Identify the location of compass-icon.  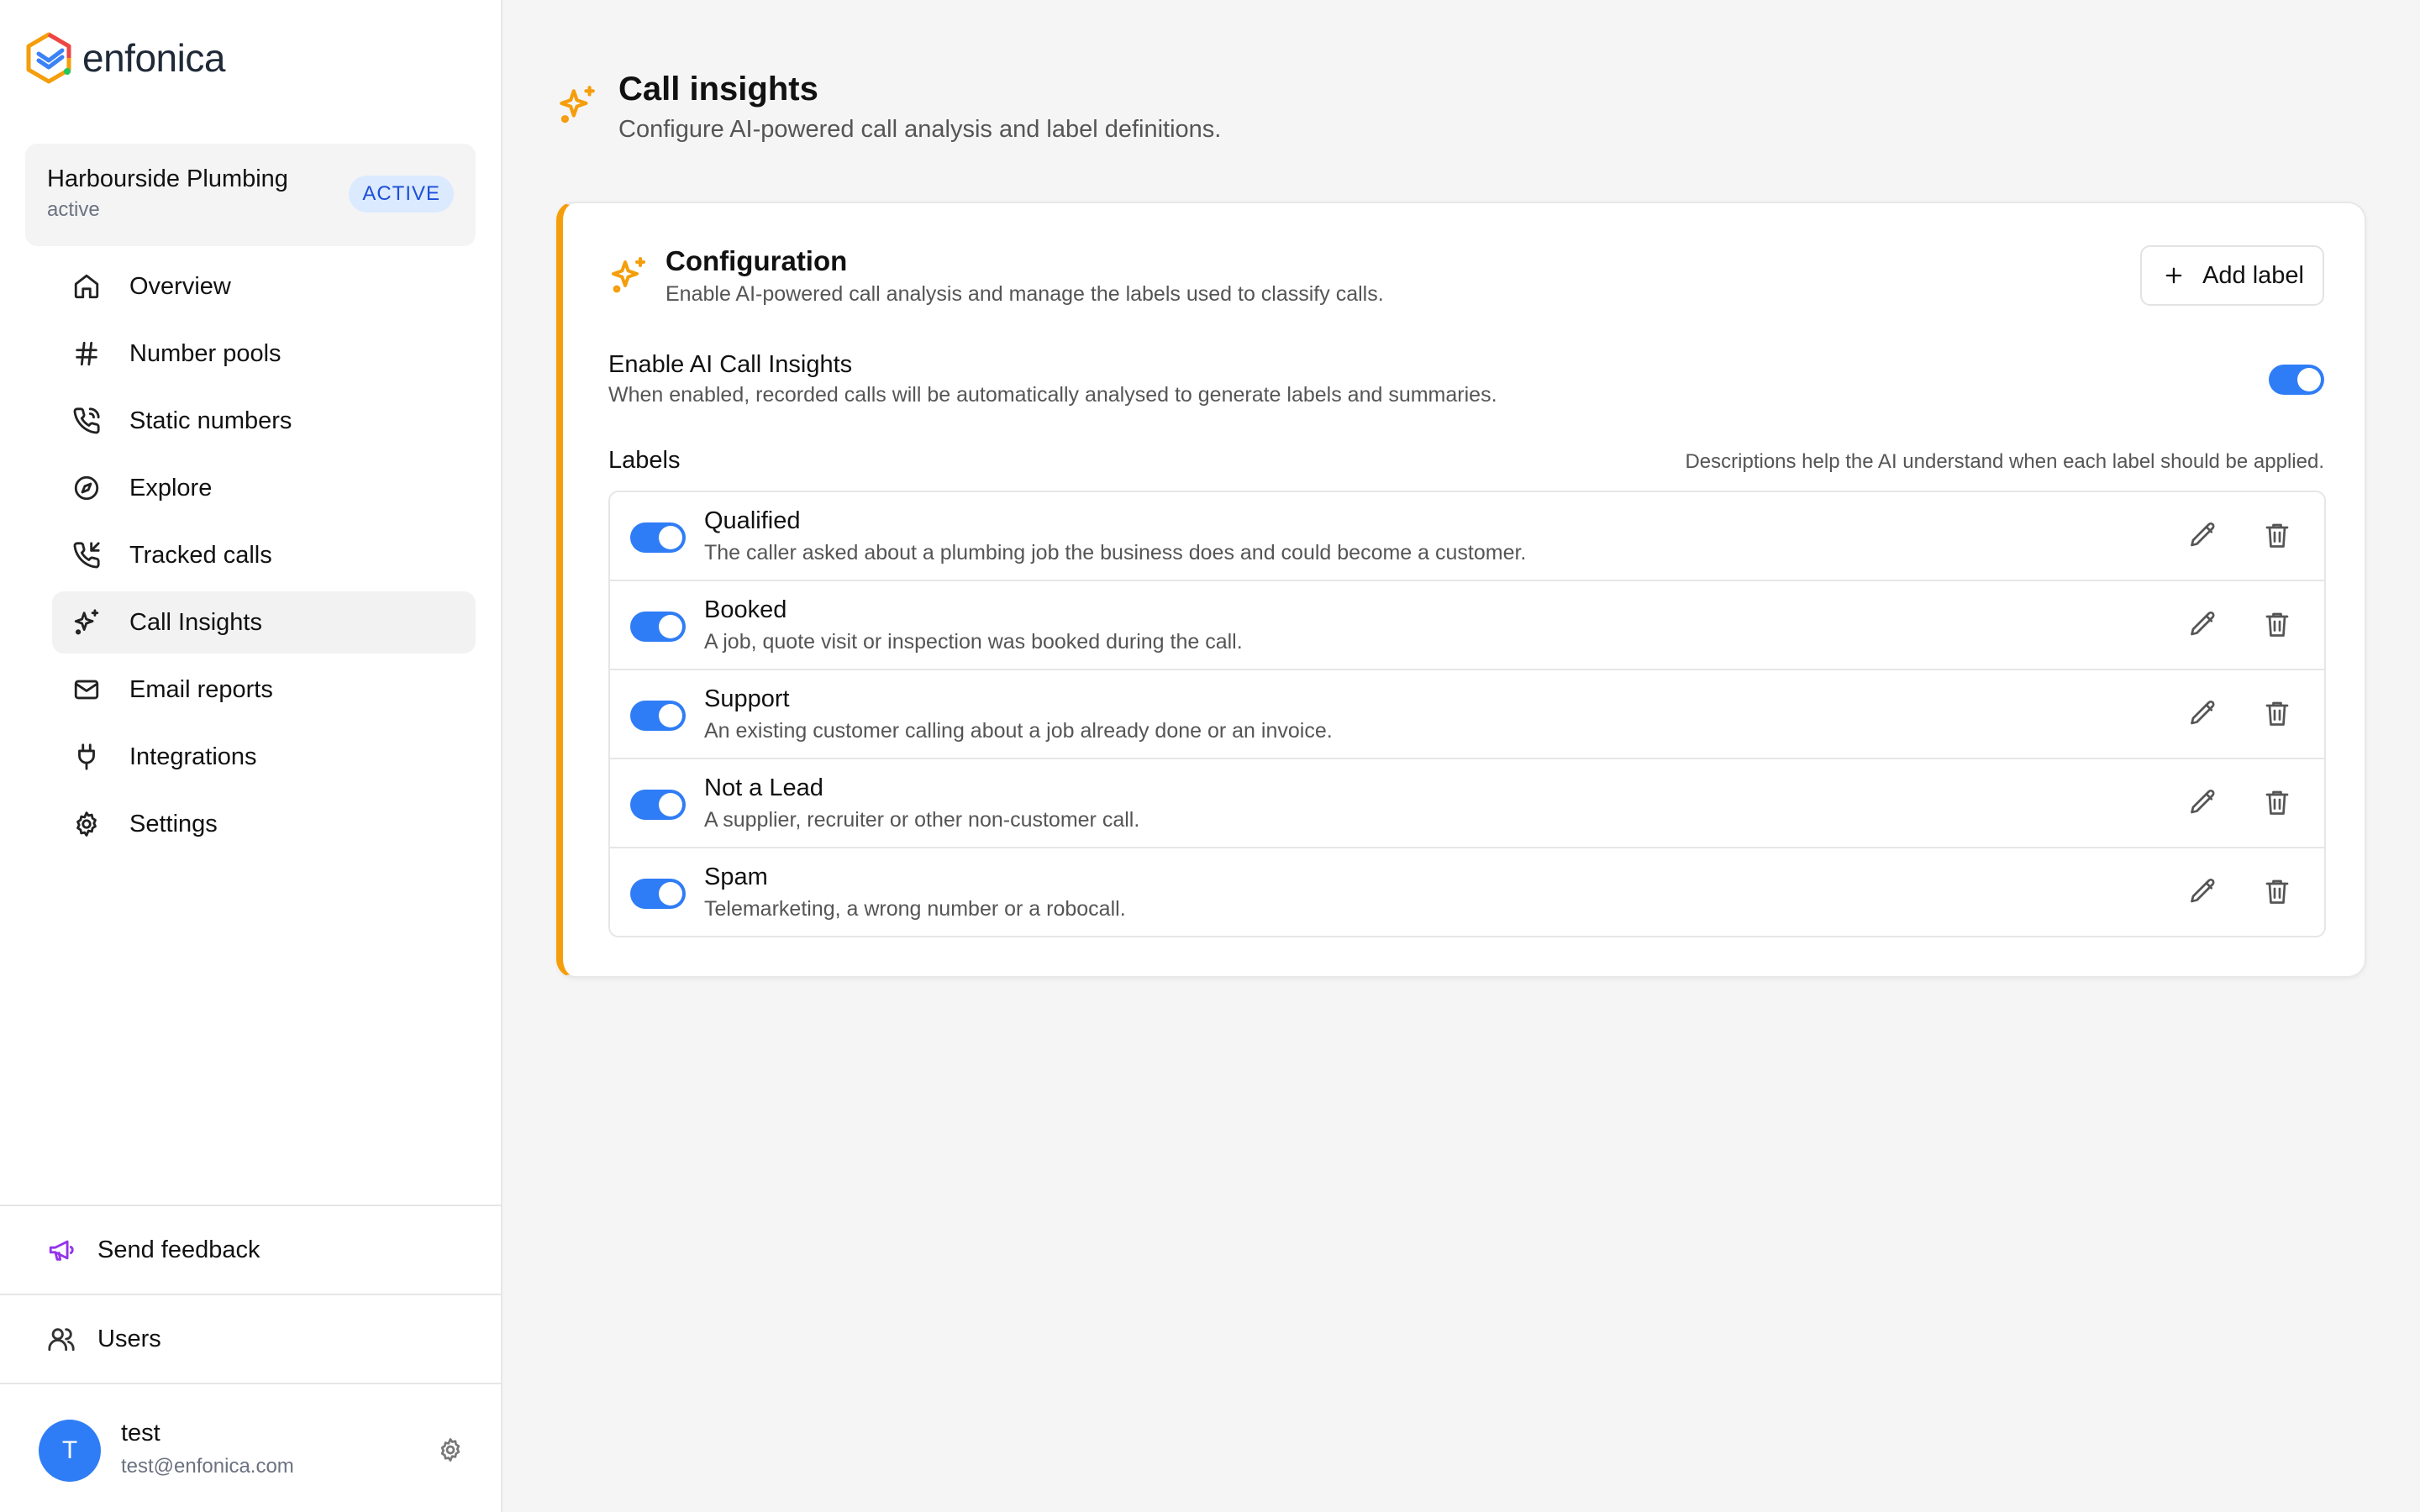
(86, 488).